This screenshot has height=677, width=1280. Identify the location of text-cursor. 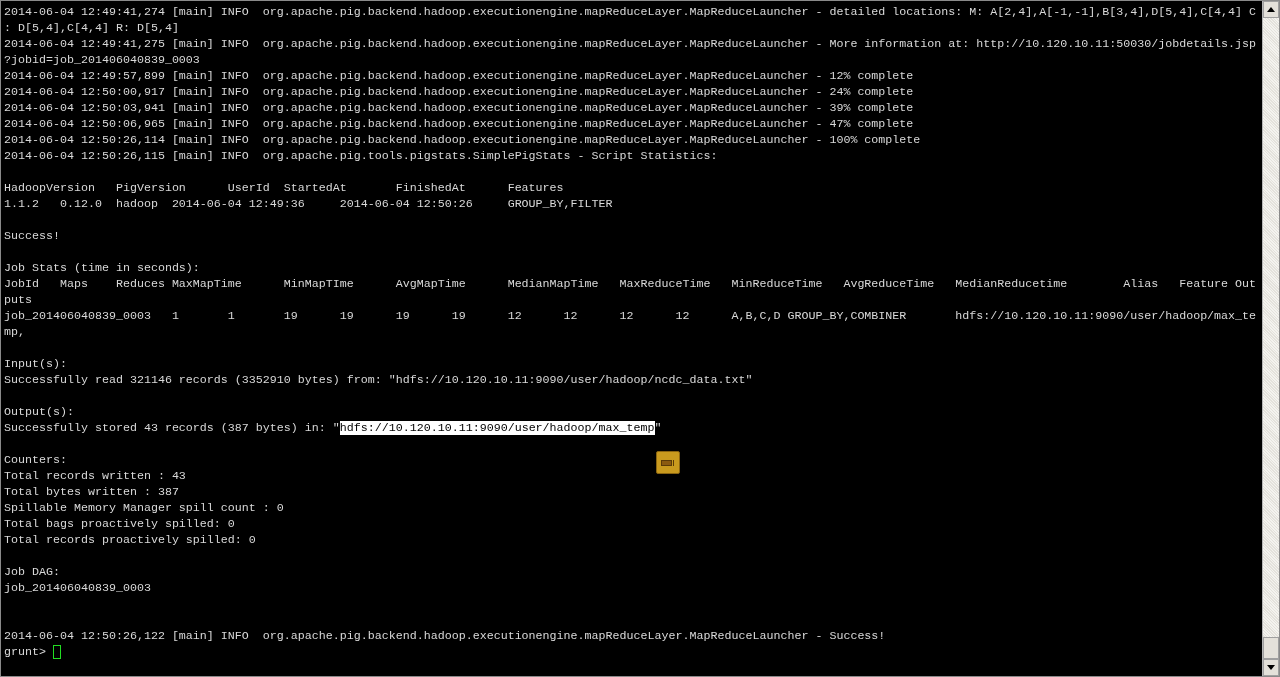
(57, 652).